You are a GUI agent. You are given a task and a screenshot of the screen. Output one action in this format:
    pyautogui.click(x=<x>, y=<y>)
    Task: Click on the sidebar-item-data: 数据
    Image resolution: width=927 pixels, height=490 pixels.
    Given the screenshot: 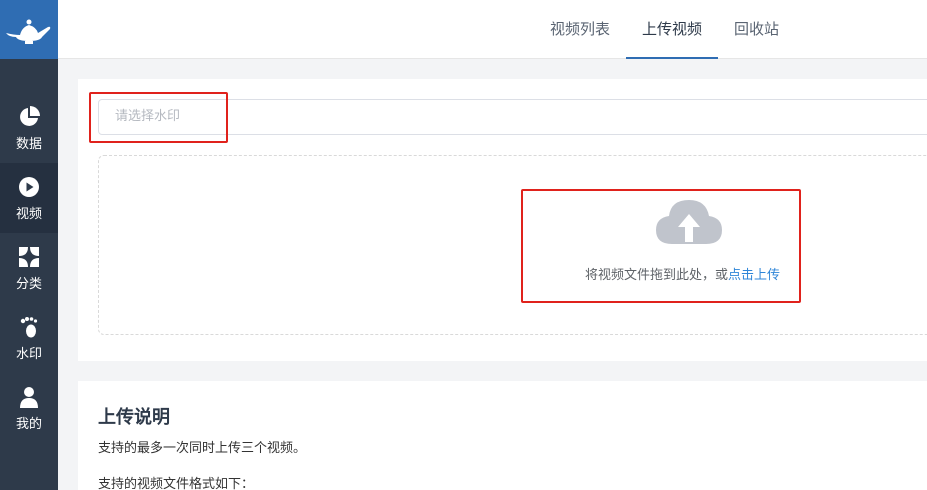 What is the action you would take?
    pyautogui.click(x=29, y=128)
    